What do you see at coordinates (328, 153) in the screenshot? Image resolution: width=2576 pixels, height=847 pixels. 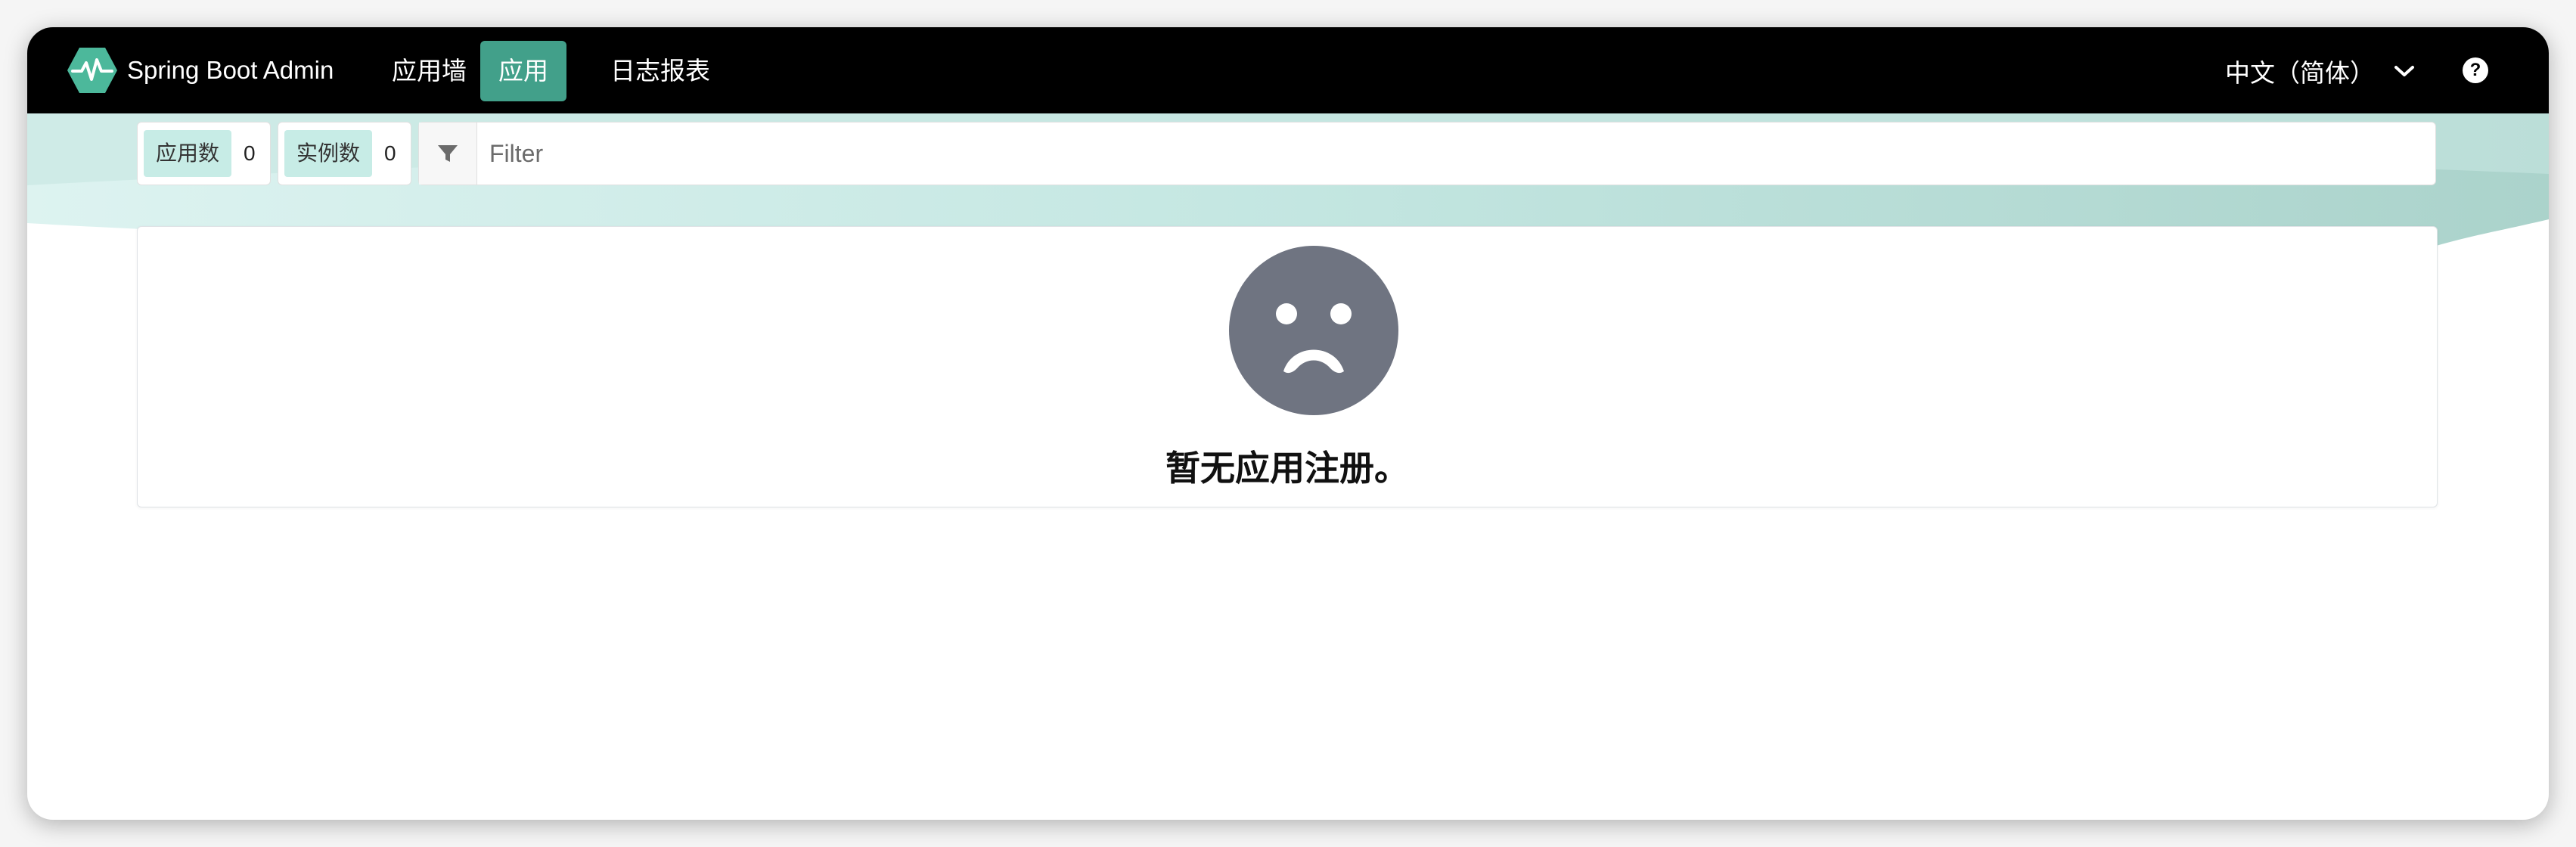 I see `instance-count-label: 实例数` at bounding box center [328, 153].